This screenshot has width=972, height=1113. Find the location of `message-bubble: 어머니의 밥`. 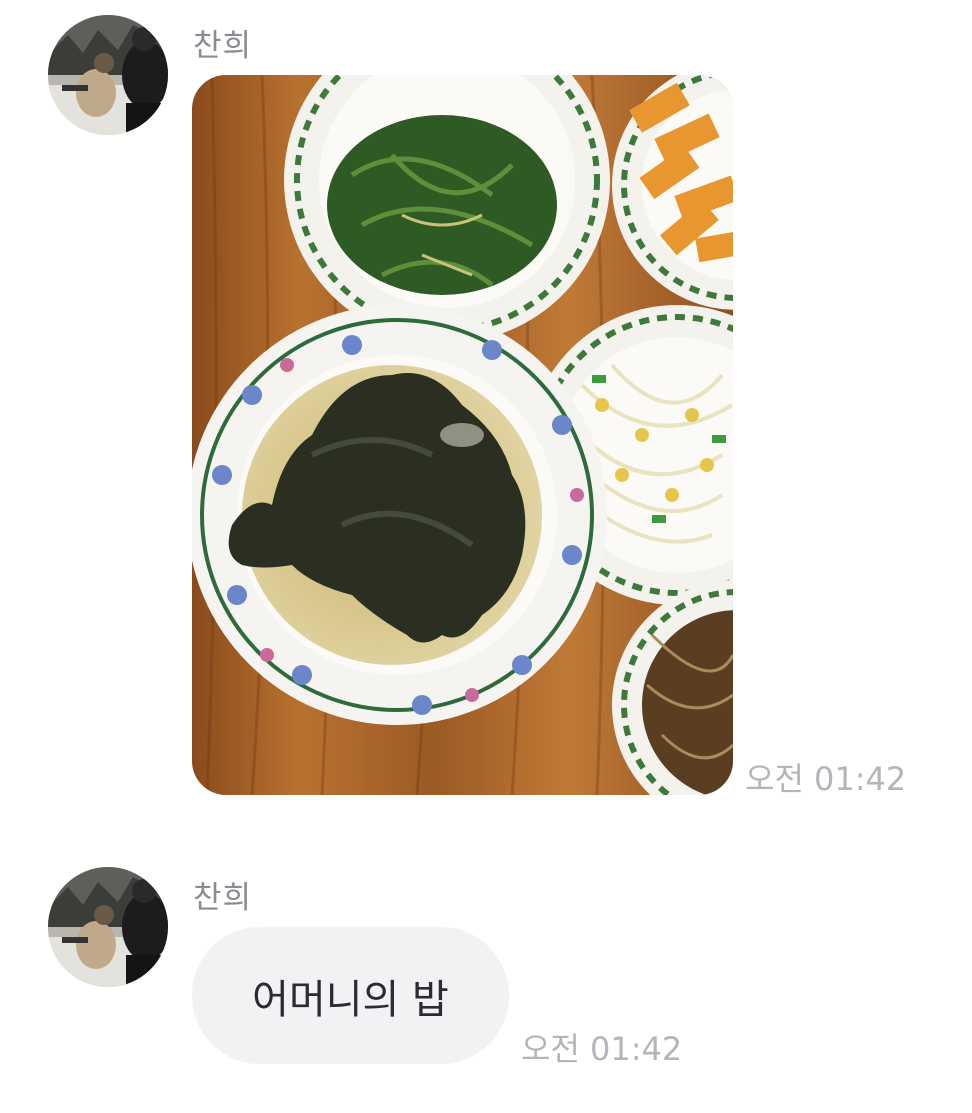

message-bubble: 어머니의 밥 is located at coordinates (350, 995).